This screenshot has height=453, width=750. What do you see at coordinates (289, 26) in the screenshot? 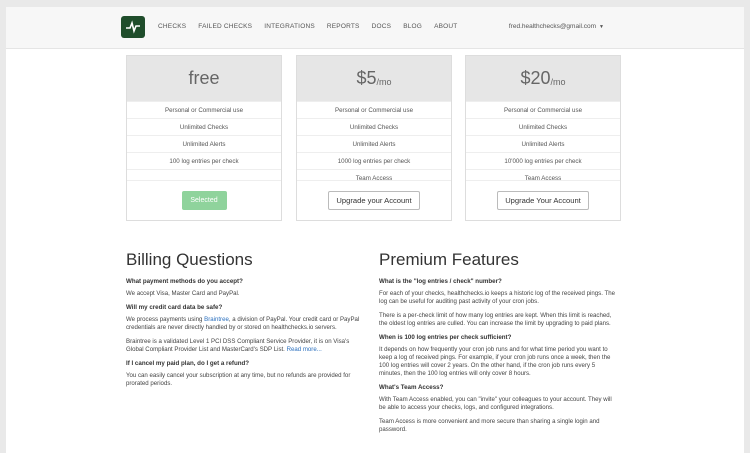
I see `nav-integrations: INTEGRATIONS` at bounding box center [289, 26].